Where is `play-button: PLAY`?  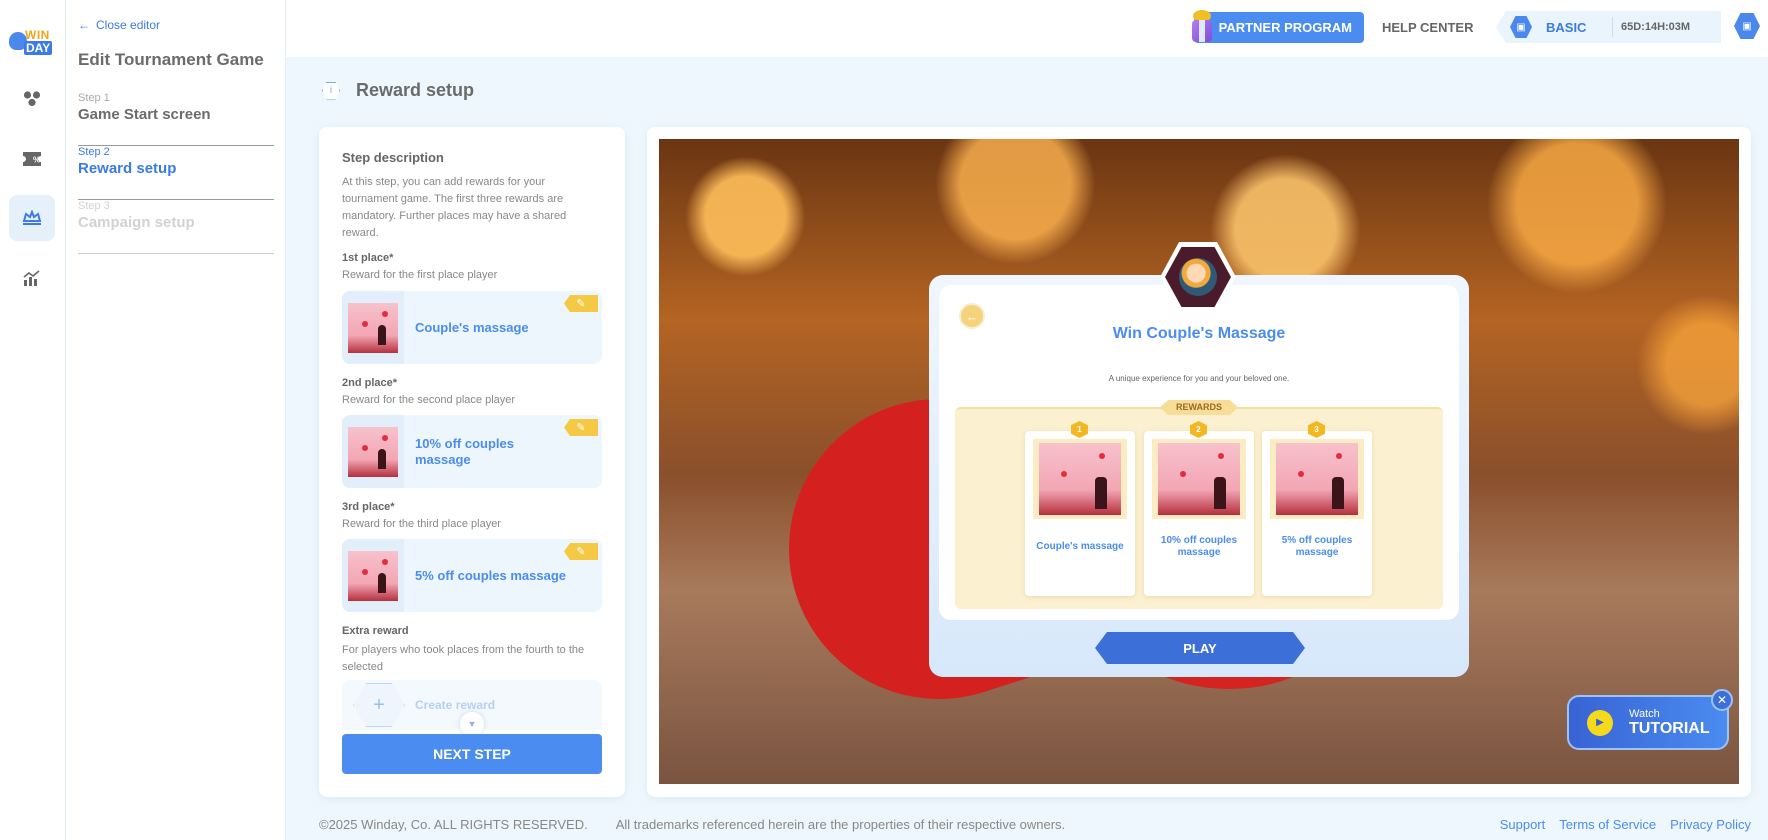
play-button: PLAY is located at coordinates (1200, 648).